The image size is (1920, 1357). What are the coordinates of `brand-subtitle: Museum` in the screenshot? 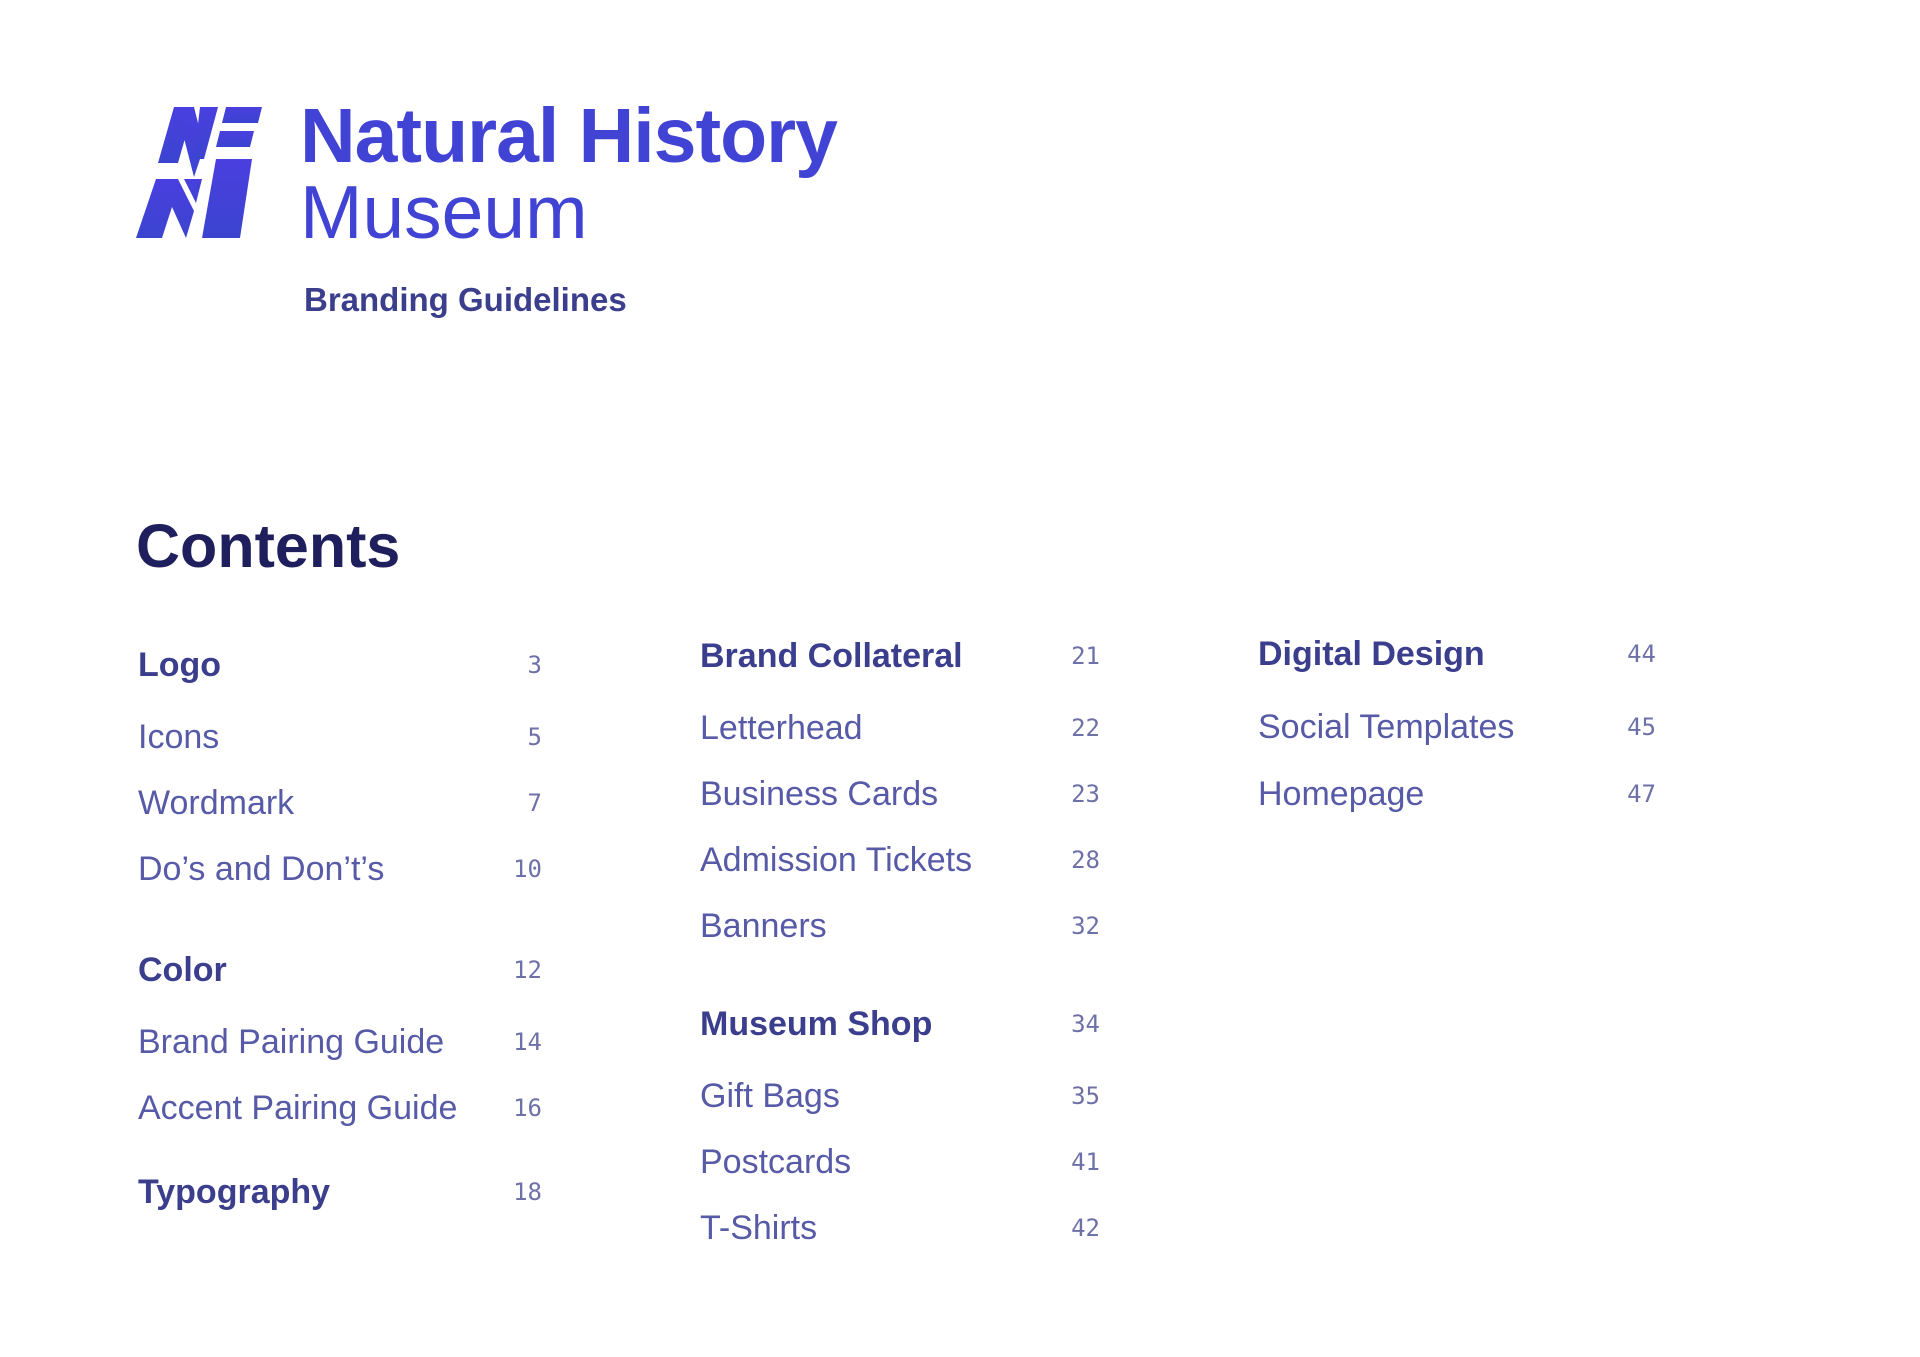 It's located at (444, 212).